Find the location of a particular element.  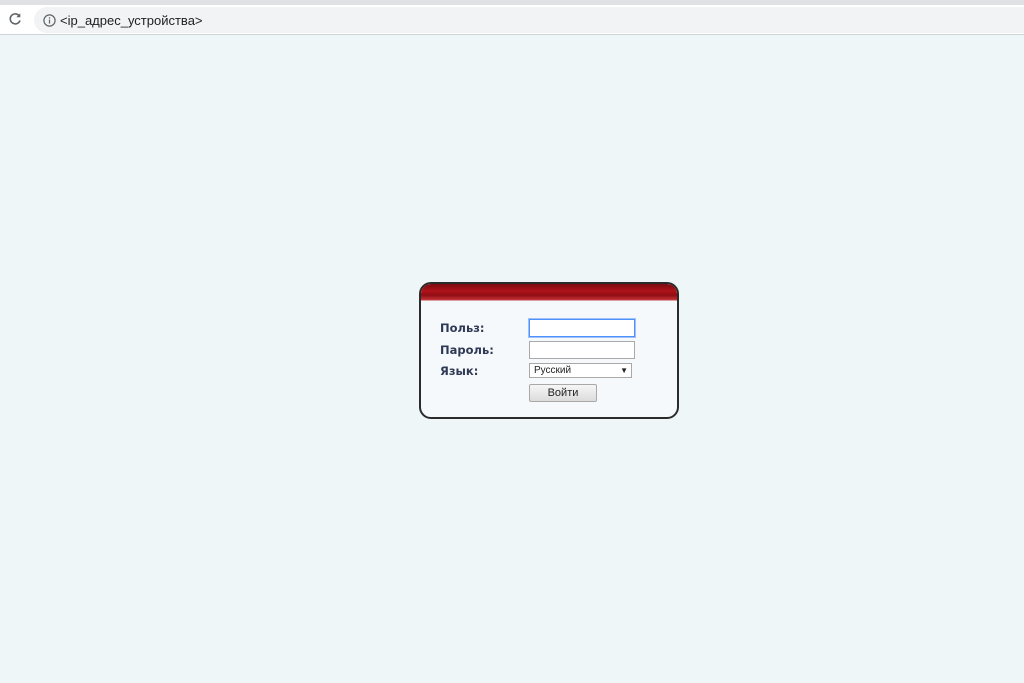

language-label: Язык: is located at coordinates (459, 370).